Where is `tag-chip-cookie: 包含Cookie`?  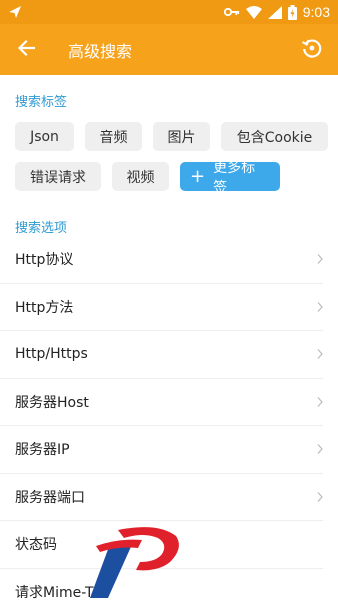
tag-chip-cookie: 包含Cookie is located at coordinates (274, 136).